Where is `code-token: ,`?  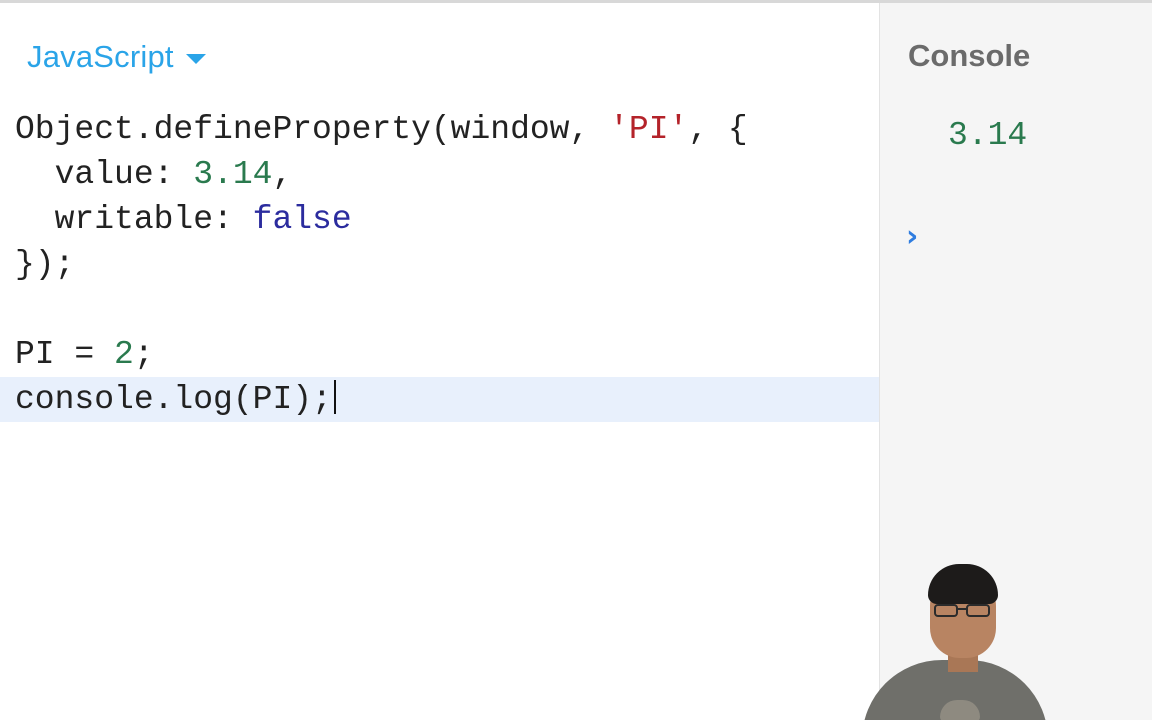 code-token: , is located at coordinates (282, 174).